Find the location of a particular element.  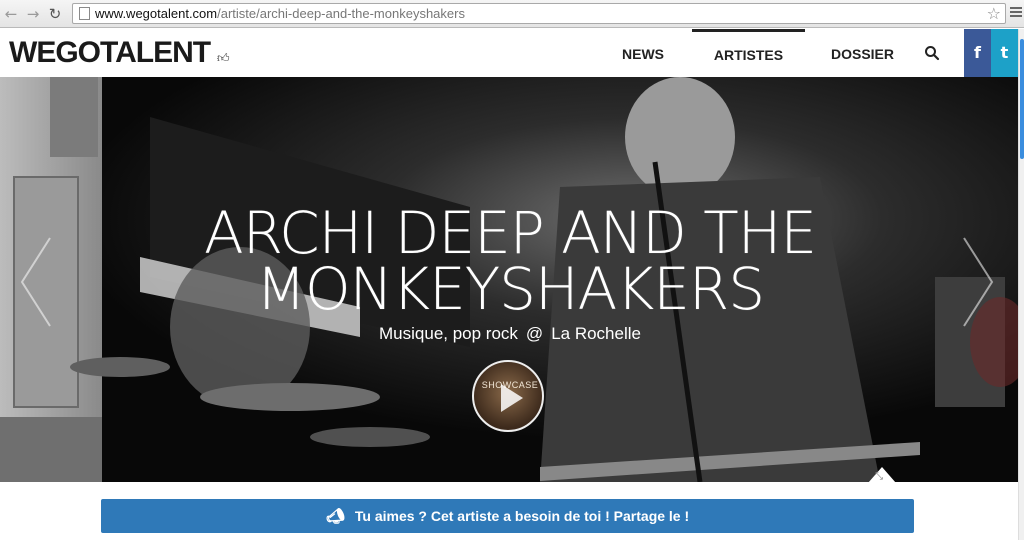

menu-icon is located at coordinates (1016, 13).